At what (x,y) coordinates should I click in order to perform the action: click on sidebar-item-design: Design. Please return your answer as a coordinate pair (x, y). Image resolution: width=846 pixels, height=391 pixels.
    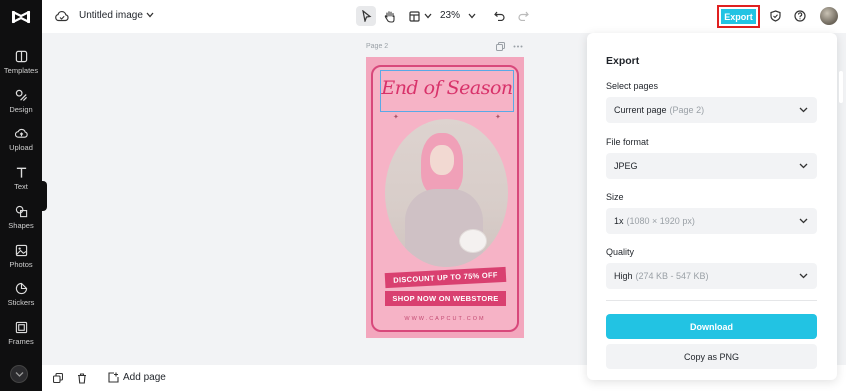
    Looking at the image, I should click on (21, 104).